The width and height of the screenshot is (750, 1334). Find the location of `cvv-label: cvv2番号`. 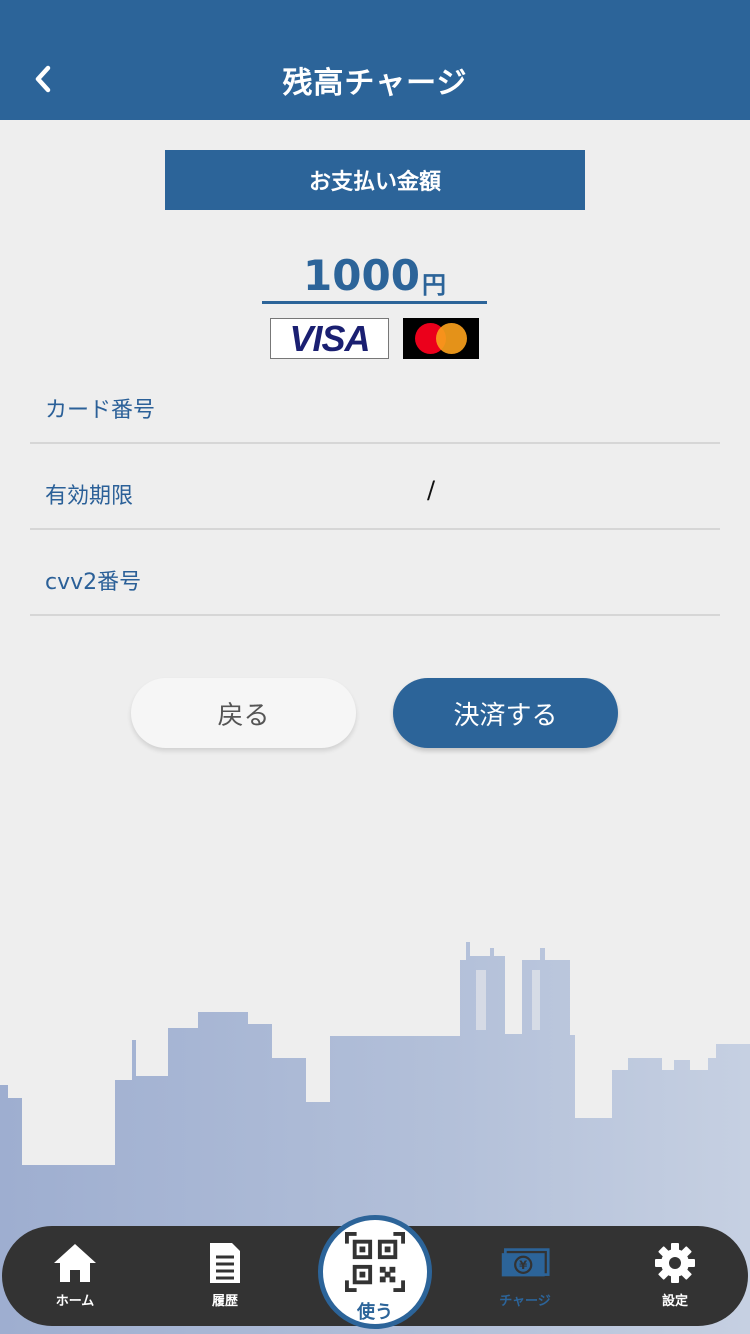

cvv-label: cvv2番号 is located at coordinates (93, 582).